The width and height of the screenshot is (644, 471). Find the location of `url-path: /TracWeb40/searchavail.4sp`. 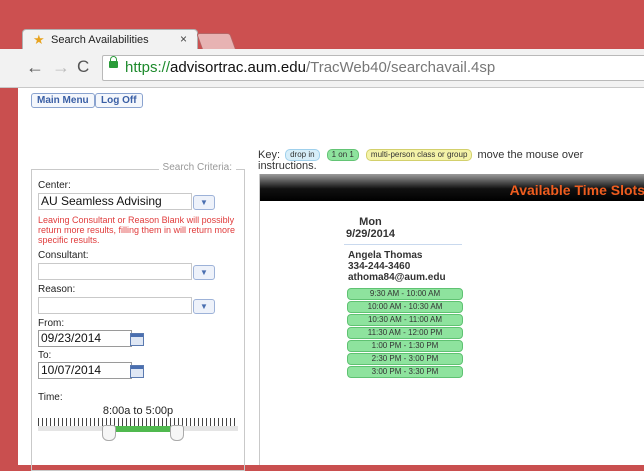

url-path: /TracWeb40/searchavail.4sp is located at coordinates (400, 67).